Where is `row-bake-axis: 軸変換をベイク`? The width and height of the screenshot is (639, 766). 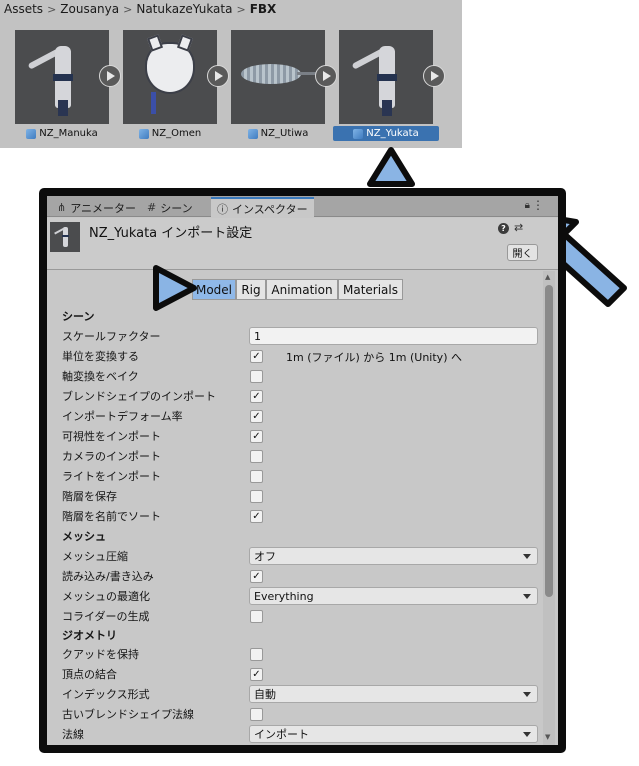
row-bake-axis: 軸変換をベイク is located at coordinates (299, 376).